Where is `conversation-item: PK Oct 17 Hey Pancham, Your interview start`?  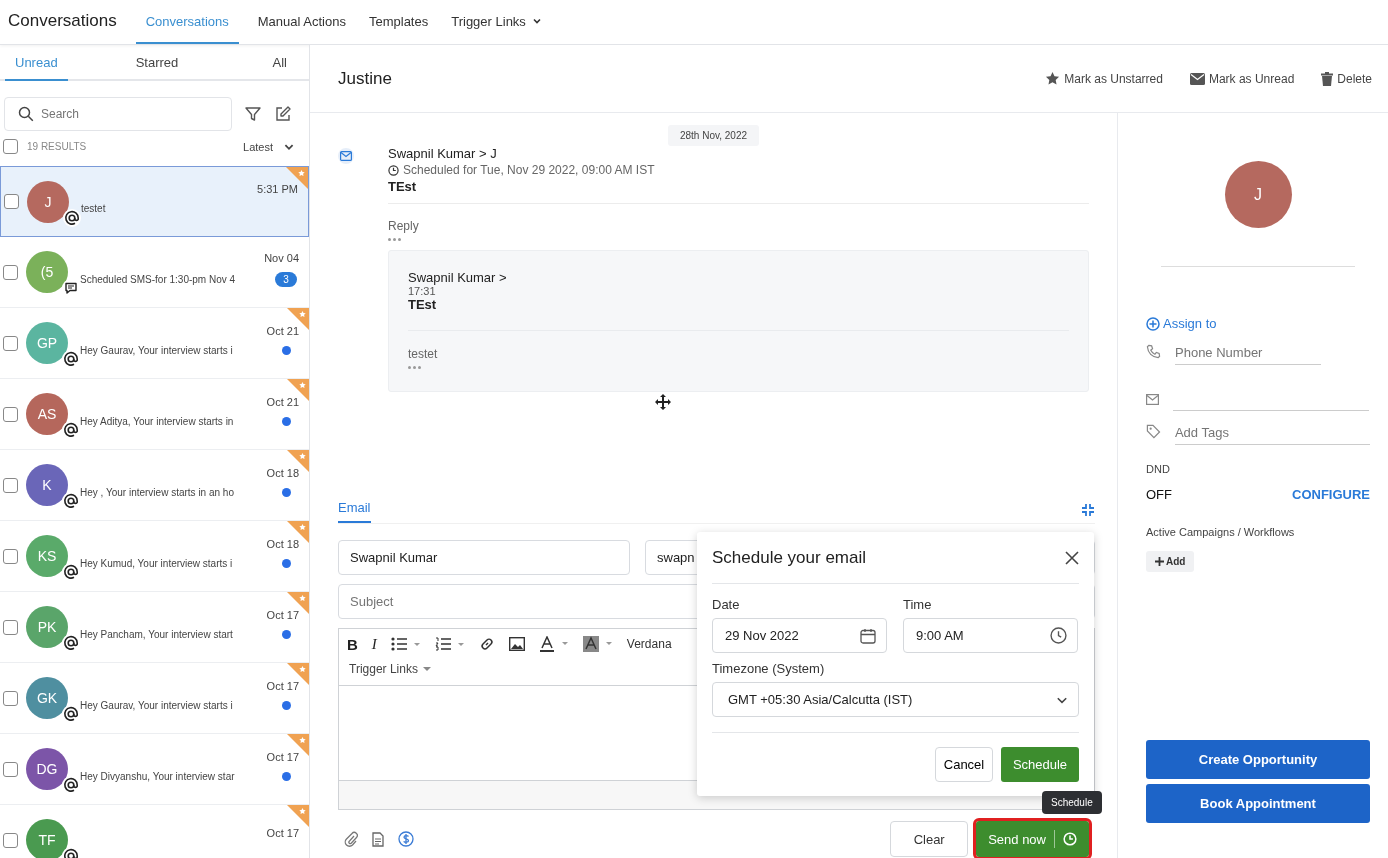 conversation-item: PK Oct 17 Hey Pancham, Your interview start is located at coordinates (154, 627).